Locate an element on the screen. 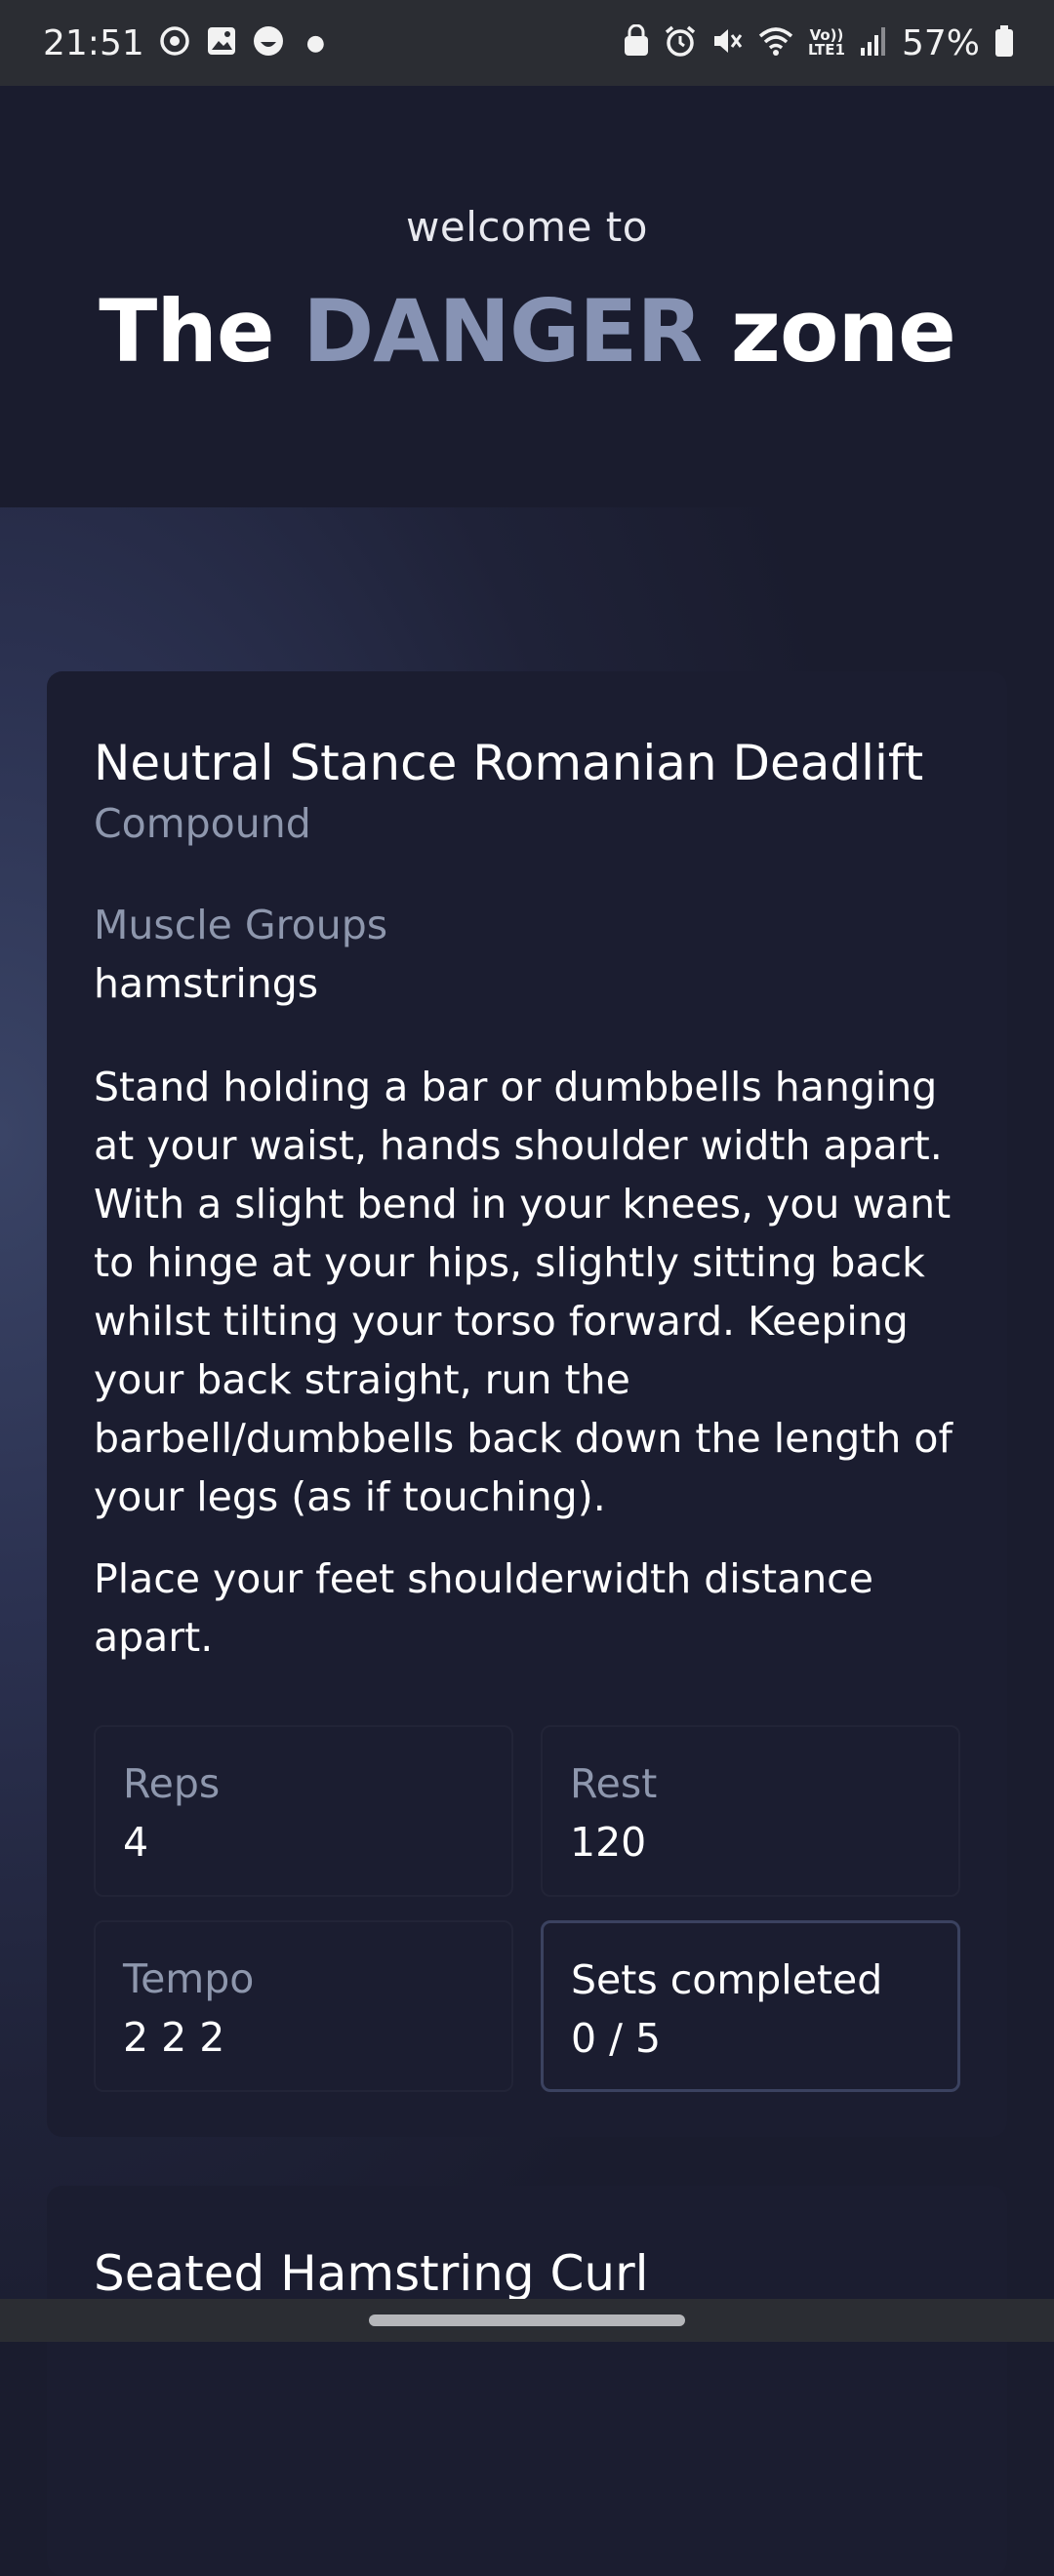  exercise-type: Compound is located at coordinates (203, 823).